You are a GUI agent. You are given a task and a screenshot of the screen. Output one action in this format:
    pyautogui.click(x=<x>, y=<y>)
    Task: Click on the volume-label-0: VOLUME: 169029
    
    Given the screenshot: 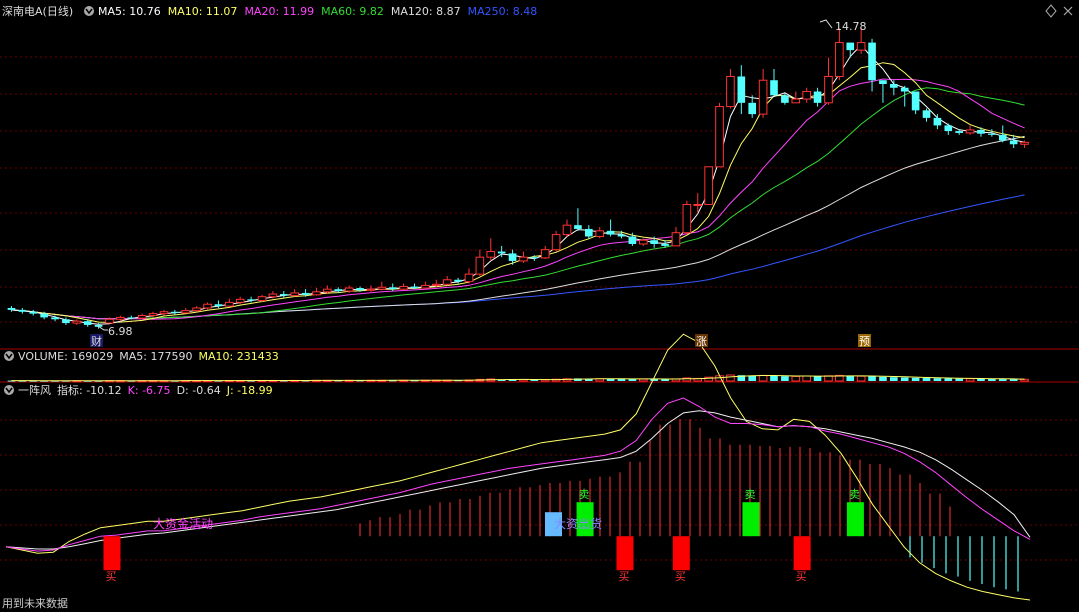 What is the action you would take?
    pyautogui.click(x=65, y=356)
    